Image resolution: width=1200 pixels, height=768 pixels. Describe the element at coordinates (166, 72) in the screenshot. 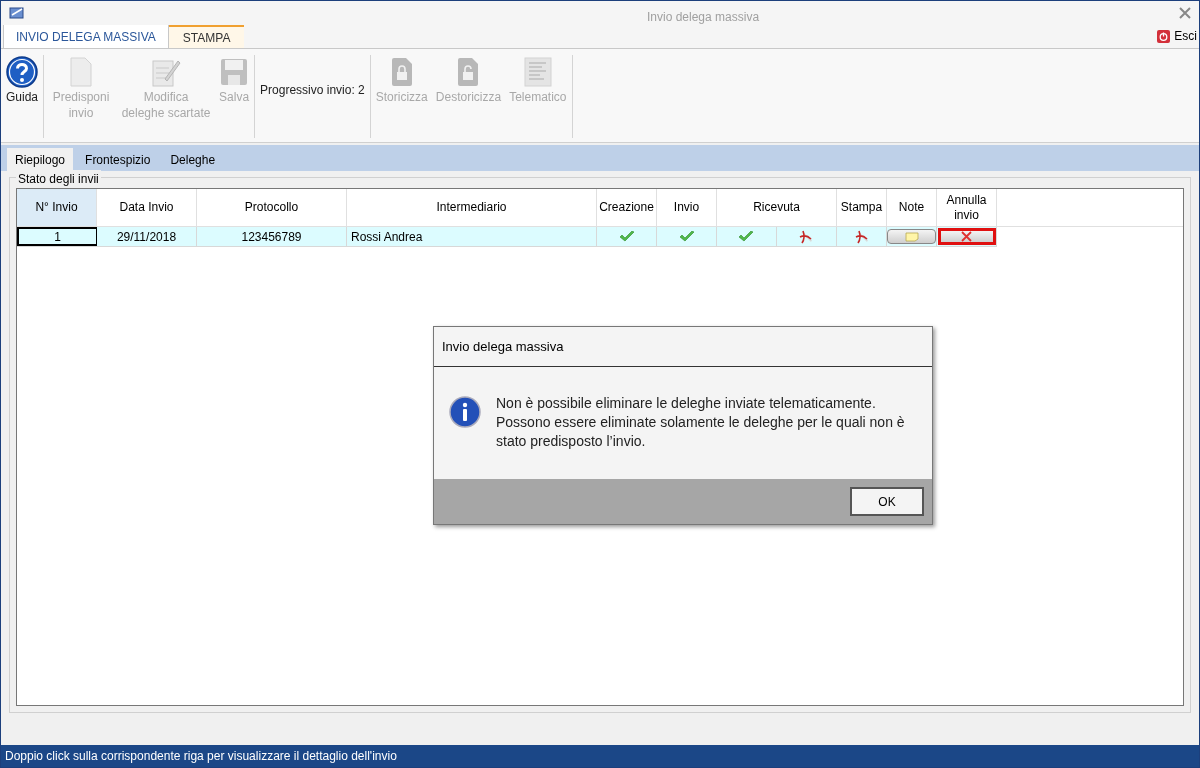

I see `edit-icon` at that location.